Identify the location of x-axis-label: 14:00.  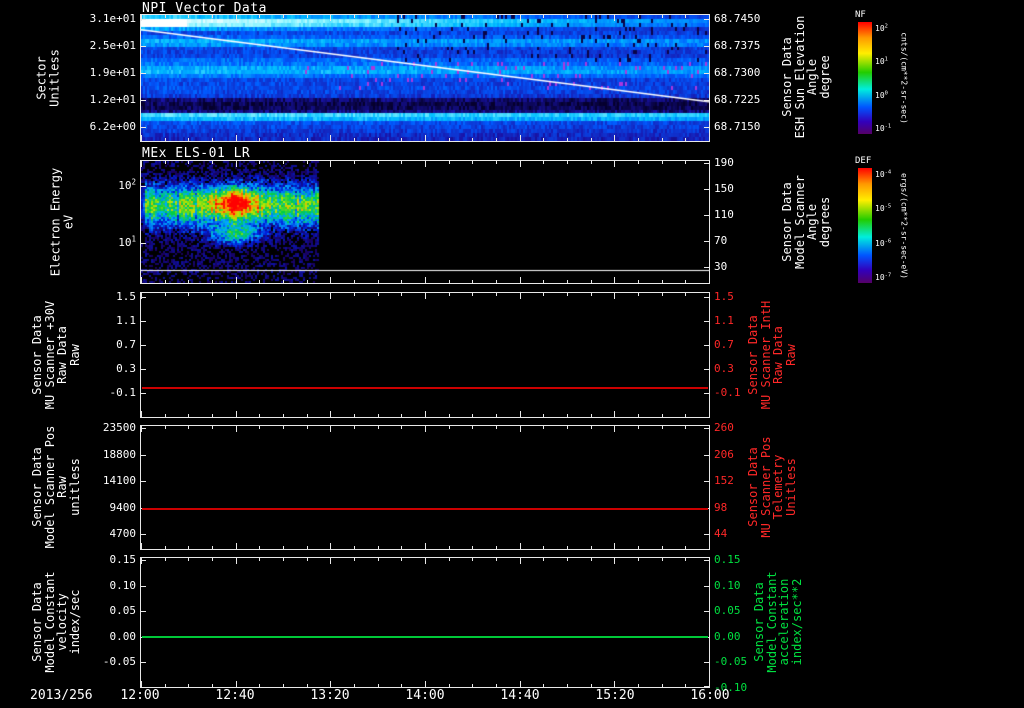
(425, 695).